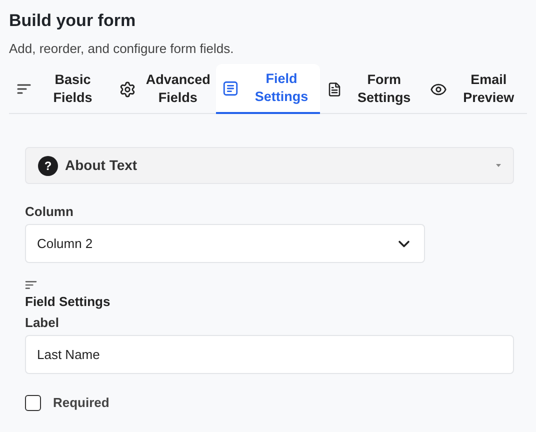  What do you see at coordinates (231, 88) in the screenshot?
I see `note-icon` at bounding box center [231, 88].